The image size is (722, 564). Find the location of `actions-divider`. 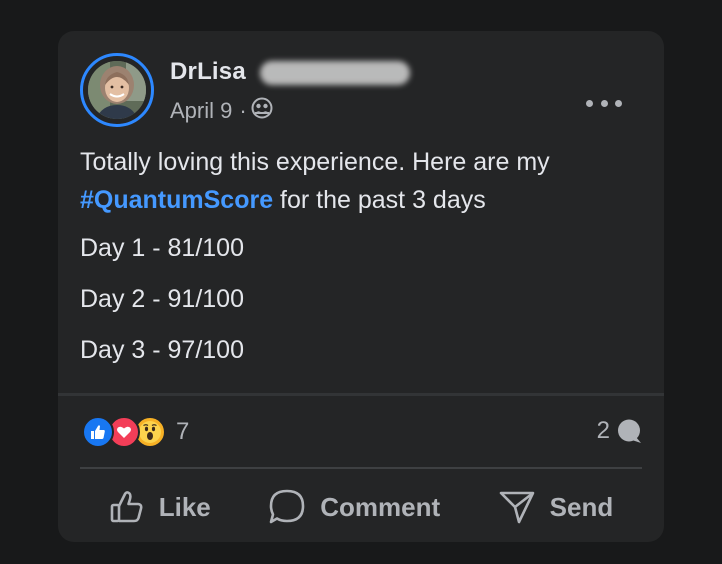

actions-divider is located at coordinates (361, 468).